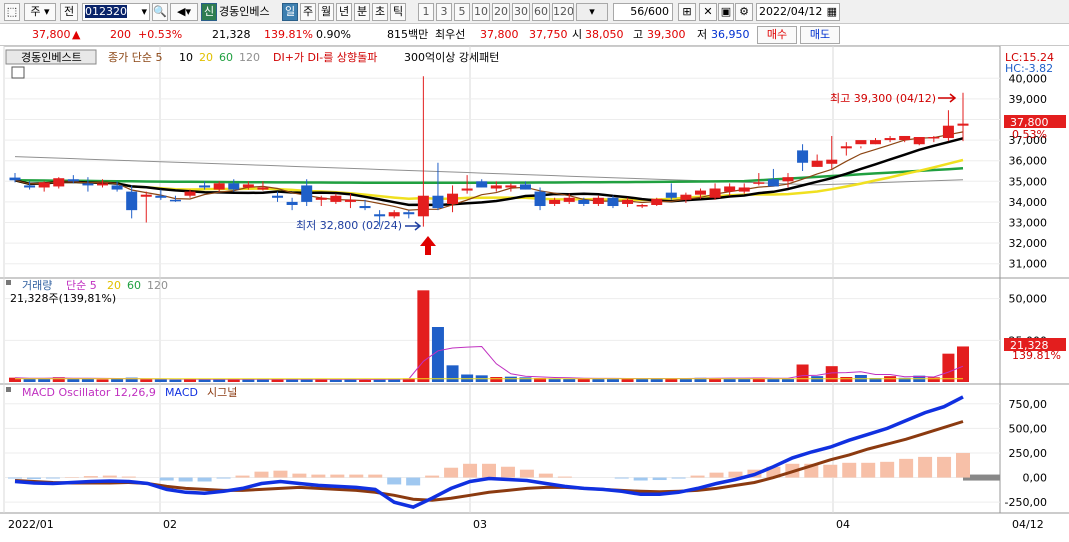 This screenshot has width=1069, height=542. What do you see at coordinates (31, 524) in the screenshot?
I see `x-label-jan: 2022/01` at bounding box center [31, 524].